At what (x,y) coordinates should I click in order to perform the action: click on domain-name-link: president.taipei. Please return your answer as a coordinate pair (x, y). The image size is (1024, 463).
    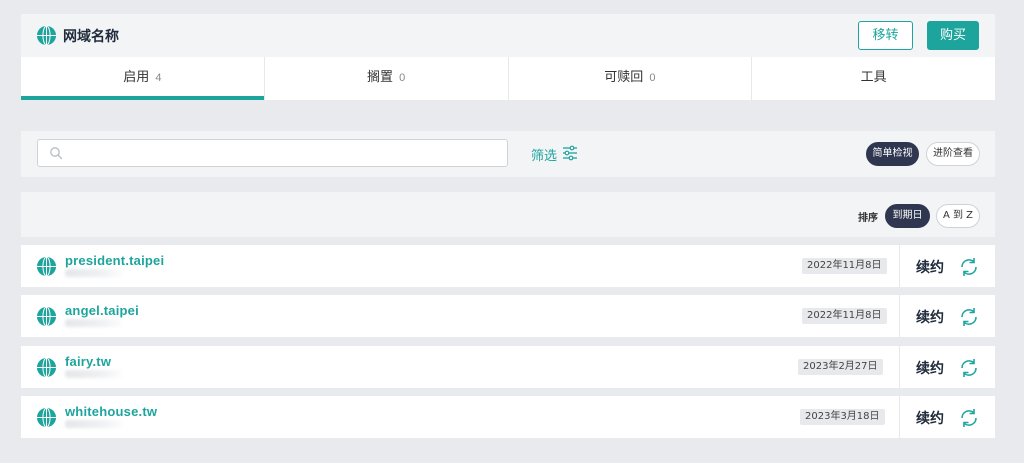
    Looking at the image, I should click on (114, 260).